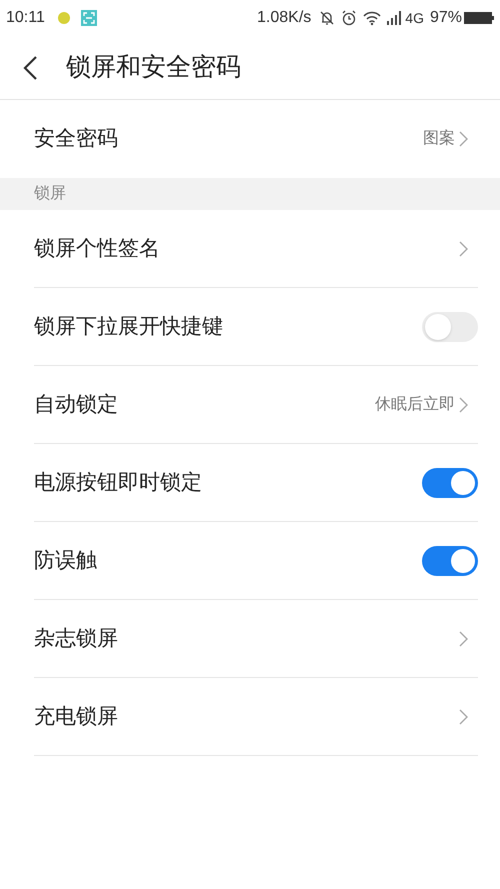  What do you see at coordinates (479, 18) in the screenshot?
I see `battery-icon` at bounding box center [479, 18].